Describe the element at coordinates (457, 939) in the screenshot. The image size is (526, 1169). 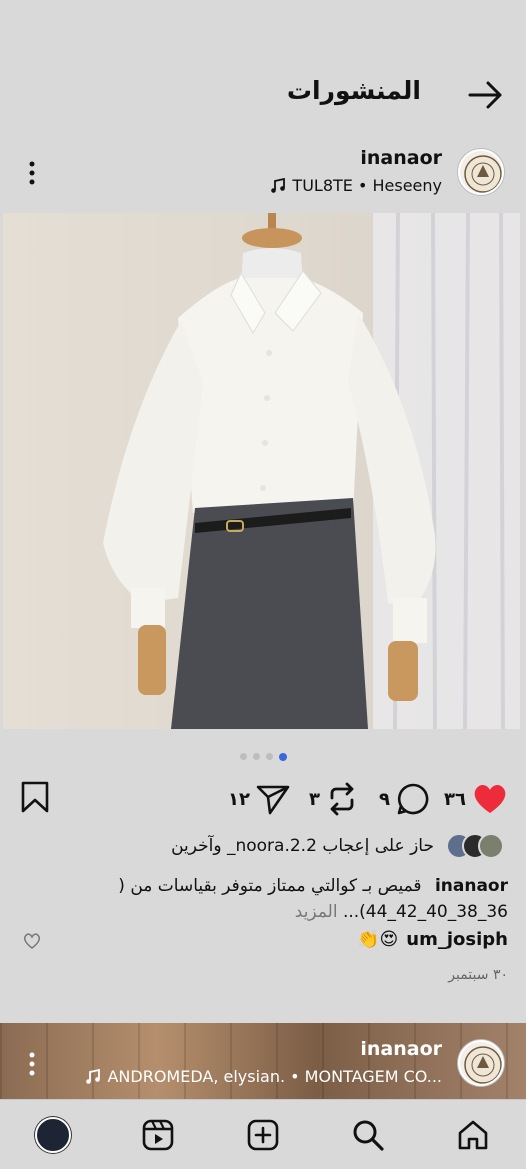
I see `comment-username: um_josiph` at that location.